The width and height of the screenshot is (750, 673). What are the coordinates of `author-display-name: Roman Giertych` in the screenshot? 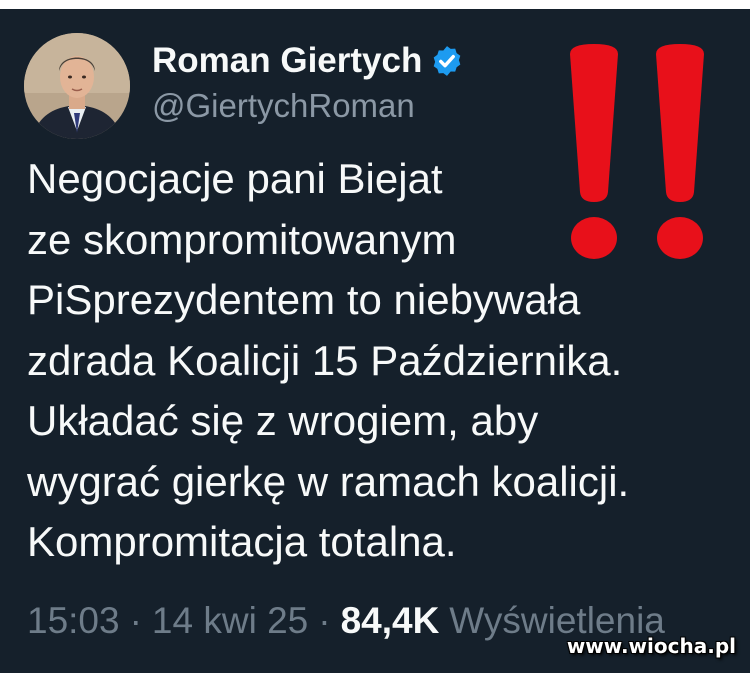 It's located at (287, 61).